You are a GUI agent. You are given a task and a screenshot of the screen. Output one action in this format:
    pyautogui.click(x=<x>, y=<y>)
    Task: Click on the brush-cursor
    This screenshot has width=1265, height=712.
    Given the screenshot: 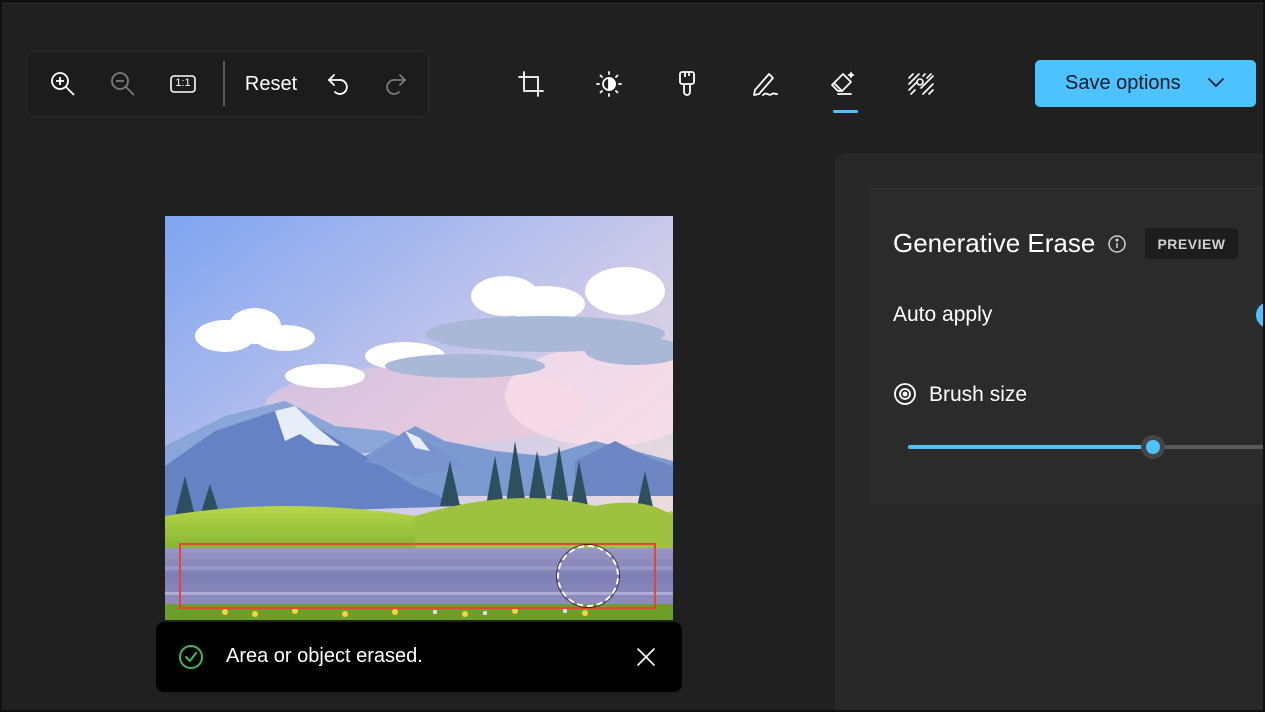 What is the action you would take?
    pyautogui.click(x=588, y=576)
    